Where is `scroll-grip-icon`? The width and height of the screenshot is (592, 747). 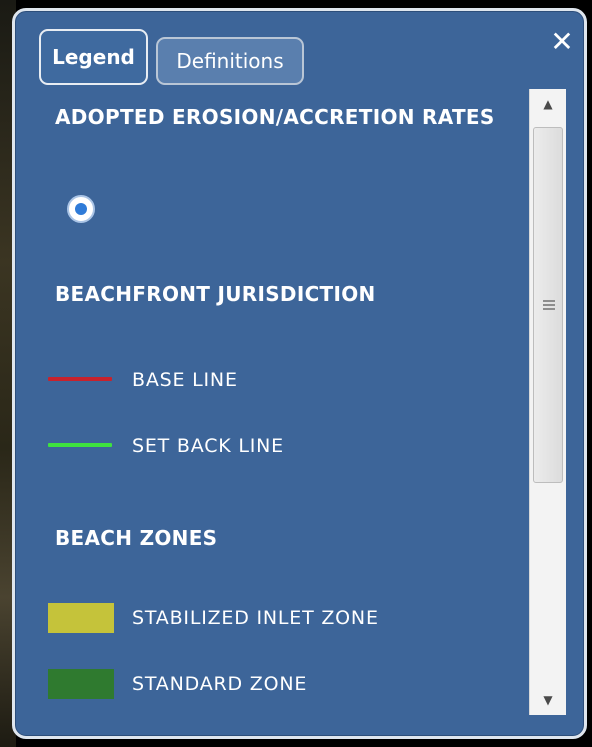 scroll-grip-icon is located at coordinates (549, 305).